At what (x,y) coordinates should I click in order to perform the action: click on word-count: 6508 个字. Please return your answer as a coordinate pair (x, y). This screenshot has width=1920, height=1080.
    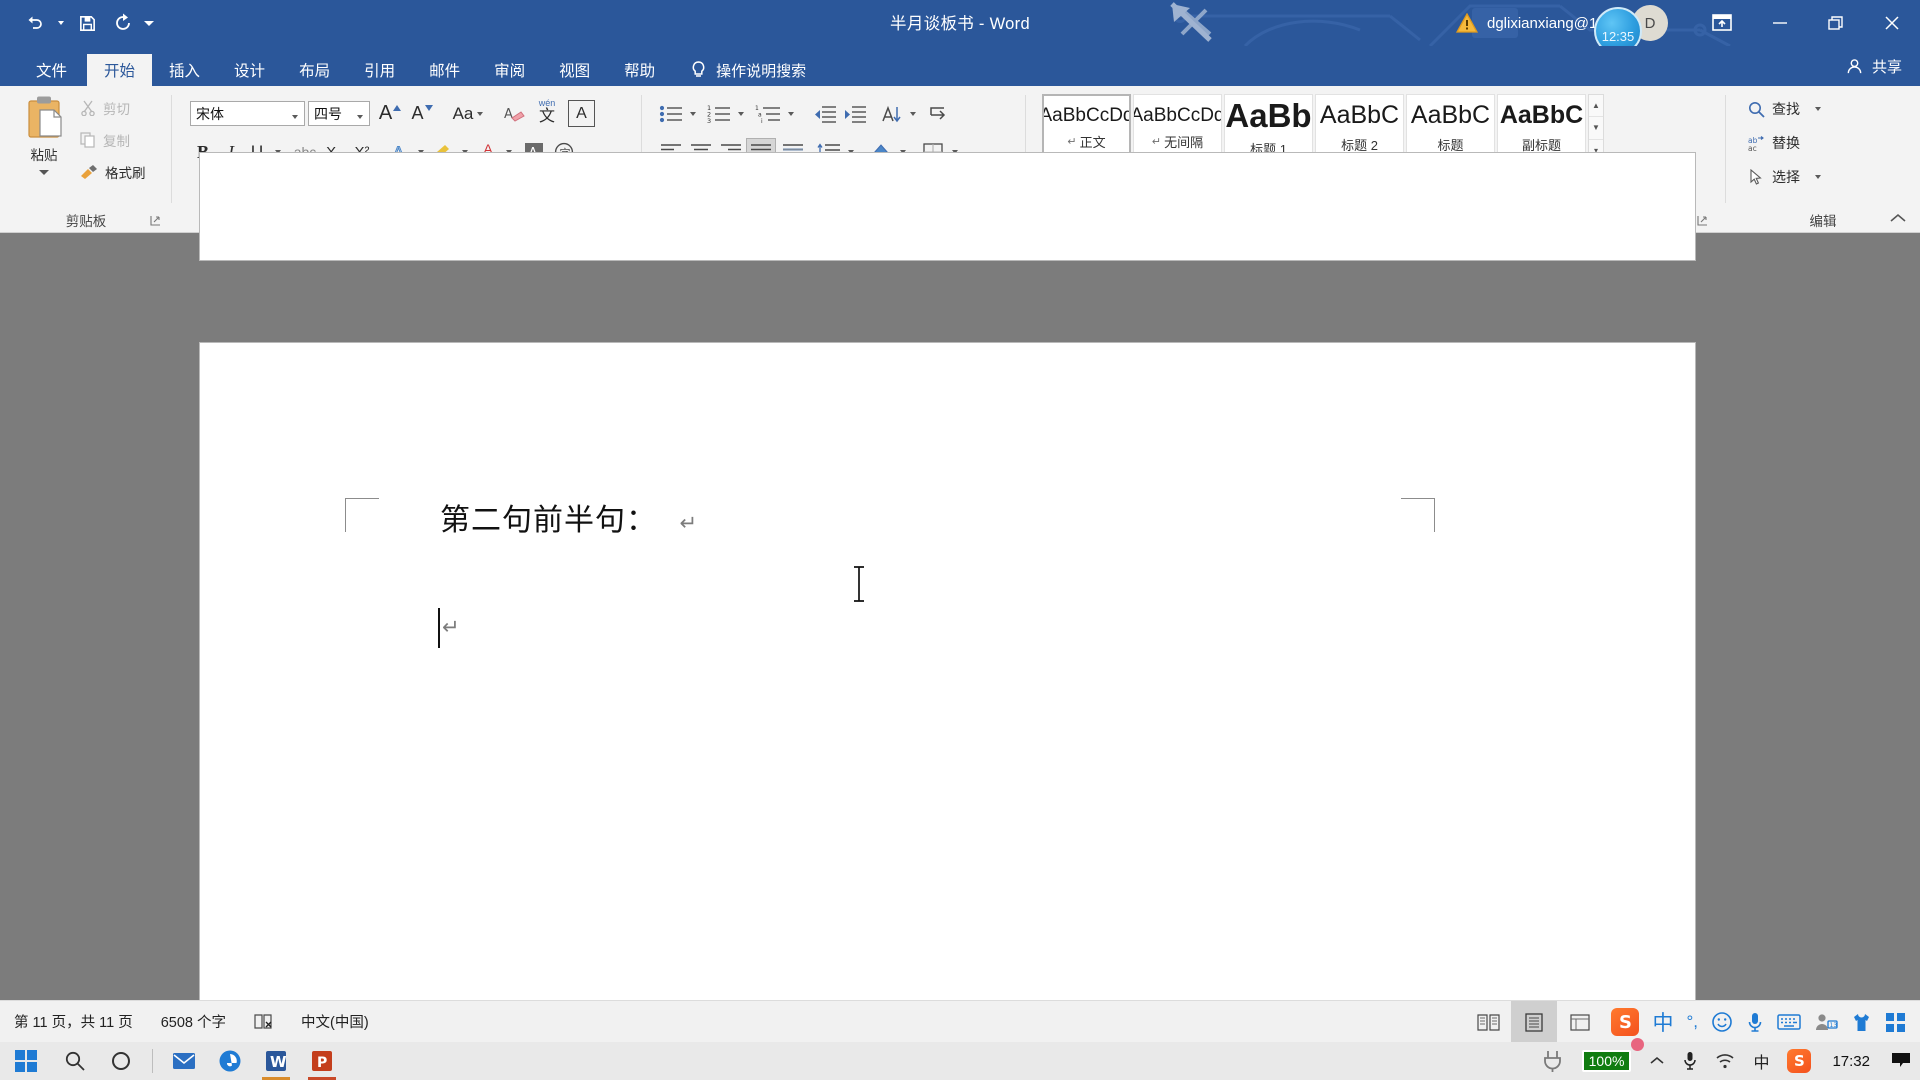
    Looking at the image, I should click on (193, 1021).